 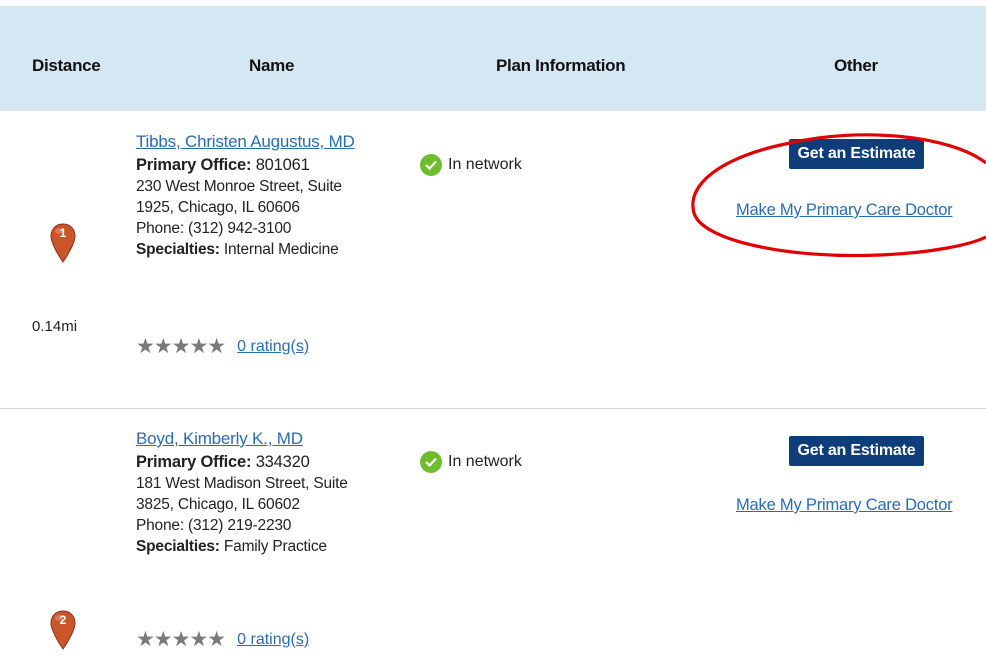 I want to click on address-line-1: 230 West Monroe Street, Suite, so click(x=239, y=186).